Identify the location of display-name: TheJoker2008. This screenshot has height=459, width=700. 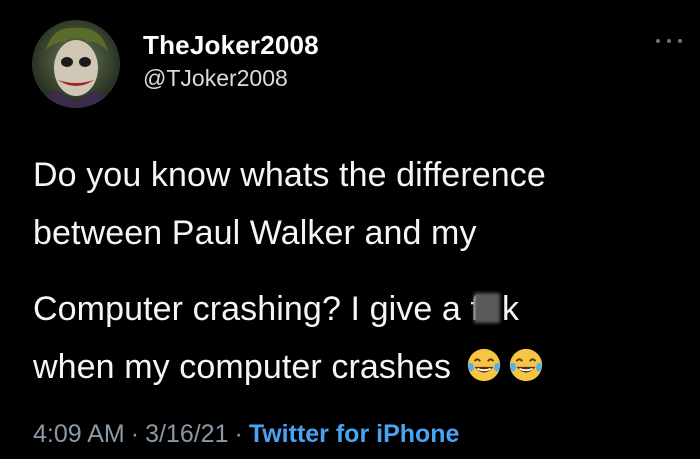
(231, 45).